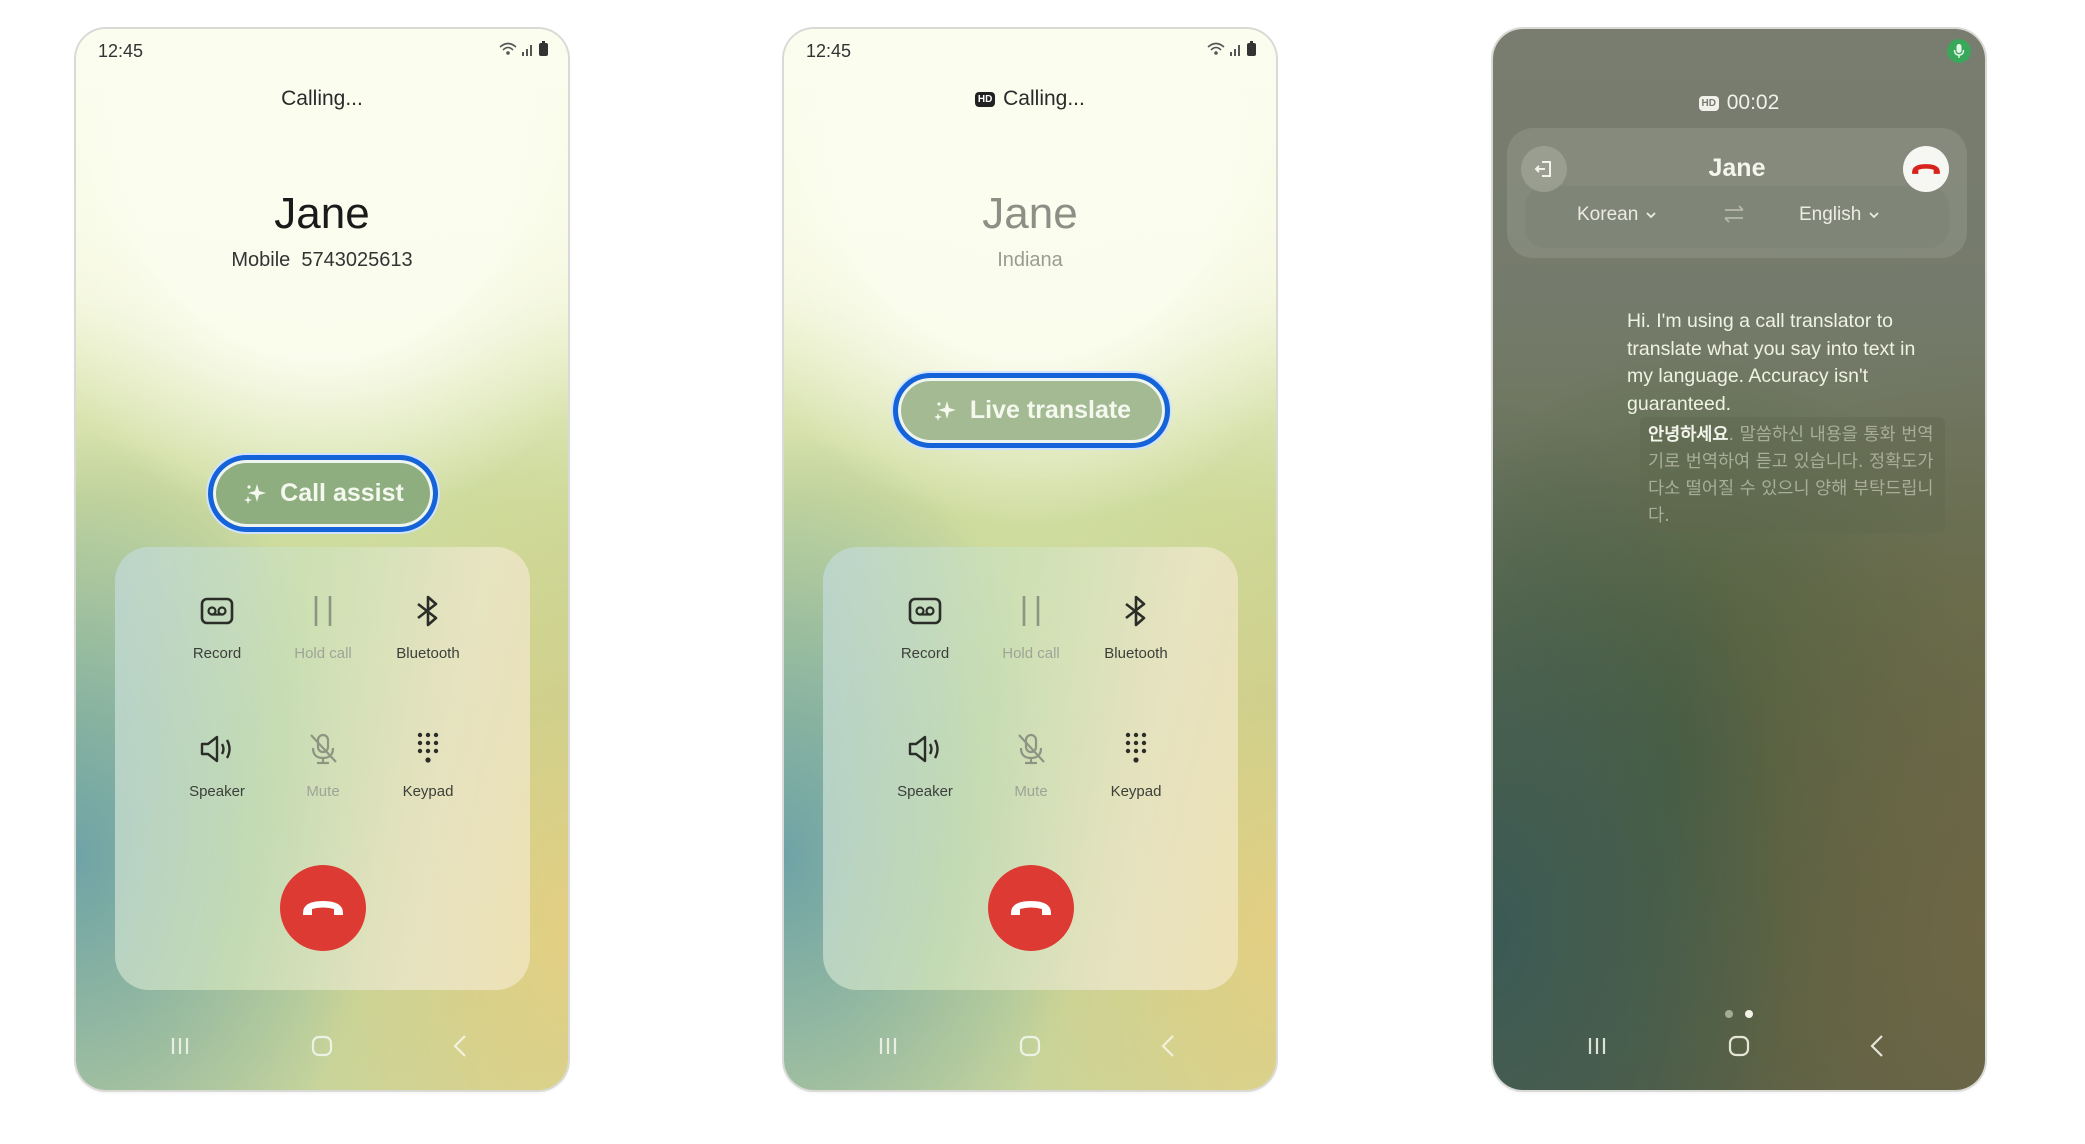 Image resolution: width=2085 pixels, height=1144 pixels. Describe the element at coordinates (323, 493) in the screenshot. I see `call-assist-button: Call assist` at that location.